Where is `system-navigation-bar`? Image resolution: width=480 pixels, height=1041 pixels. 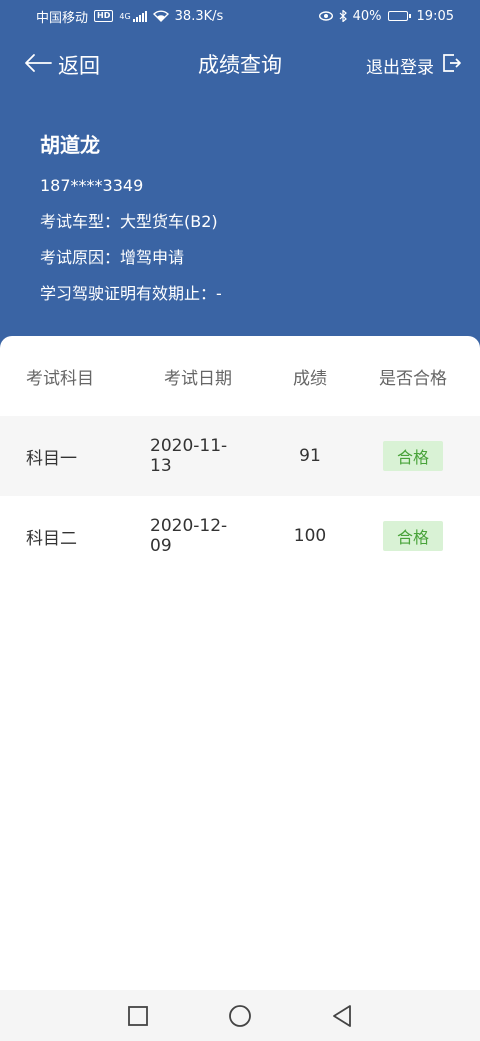
system-navigation-bar is located at coordinates (240, 1015).